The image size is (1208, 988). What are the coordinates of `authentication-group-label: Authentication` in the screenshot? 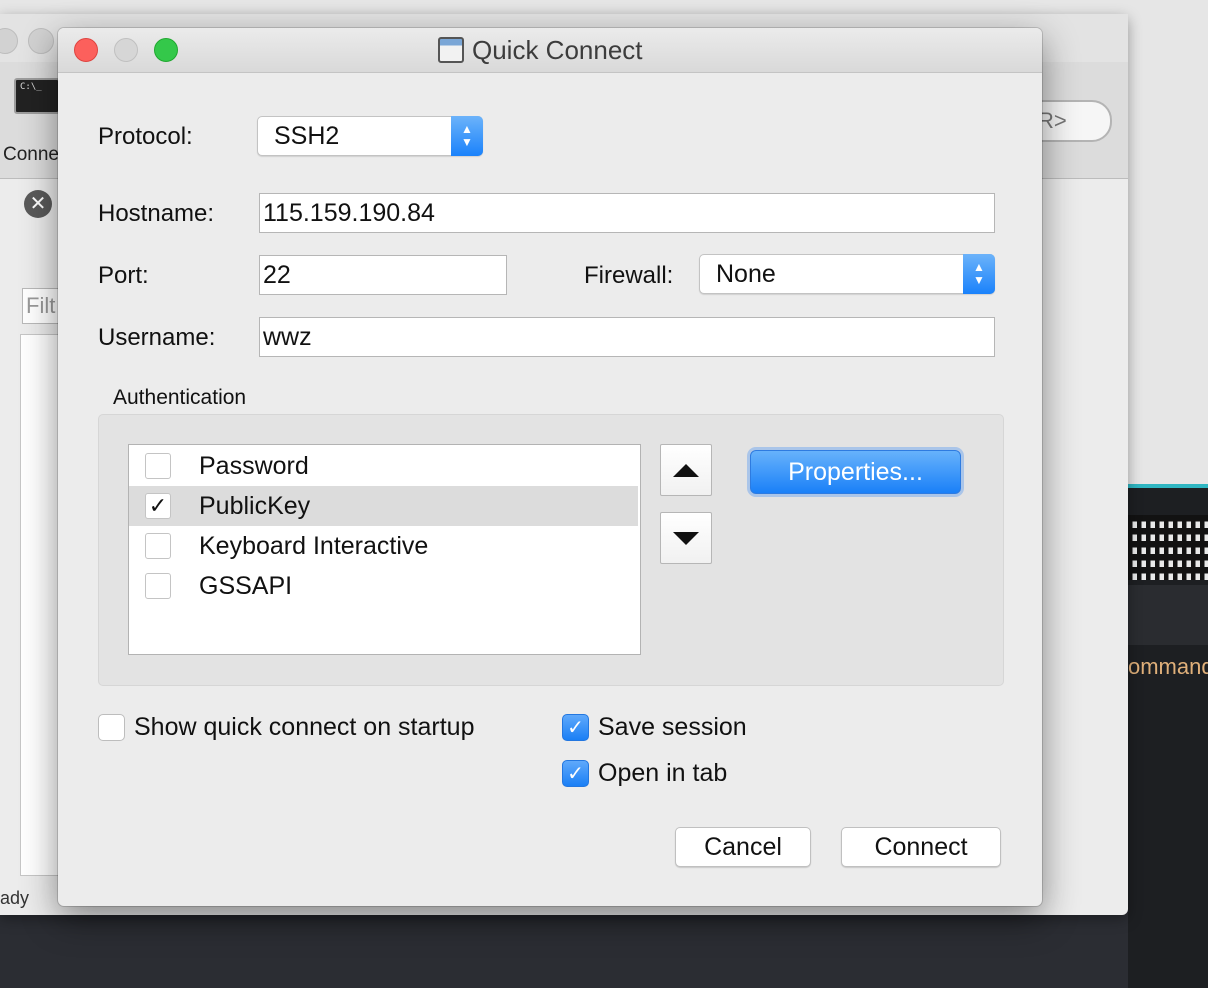 It's located at (180, 397).